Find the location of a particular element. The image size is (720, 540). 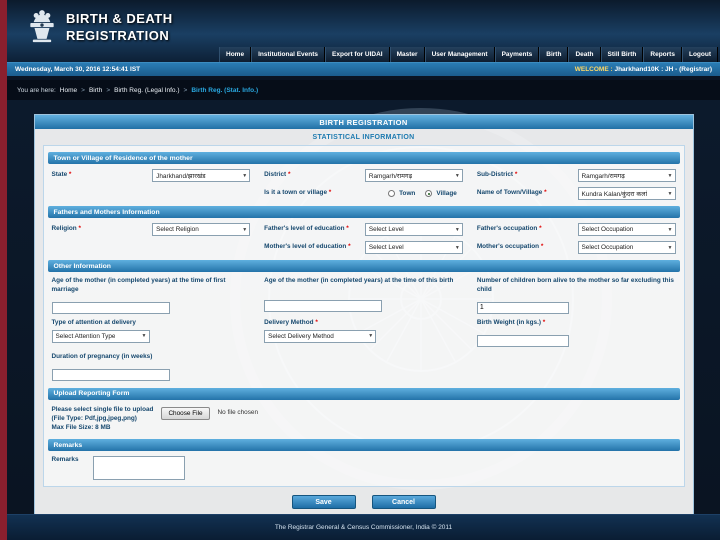

nav-item-payments: Payments is located at coordinates (517, 54).